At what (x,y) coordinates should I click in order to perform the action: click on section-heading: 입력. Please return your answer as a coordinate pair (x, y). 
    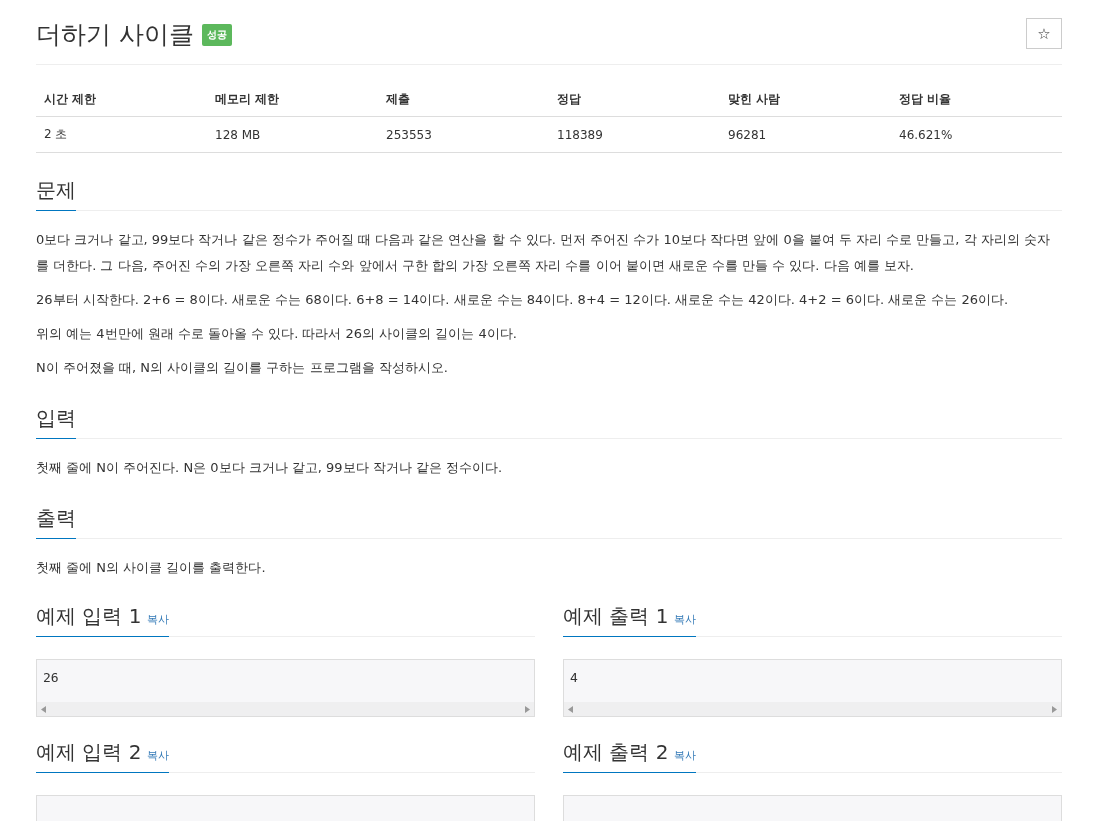
    Looking at the image, I should click on (56, 422).